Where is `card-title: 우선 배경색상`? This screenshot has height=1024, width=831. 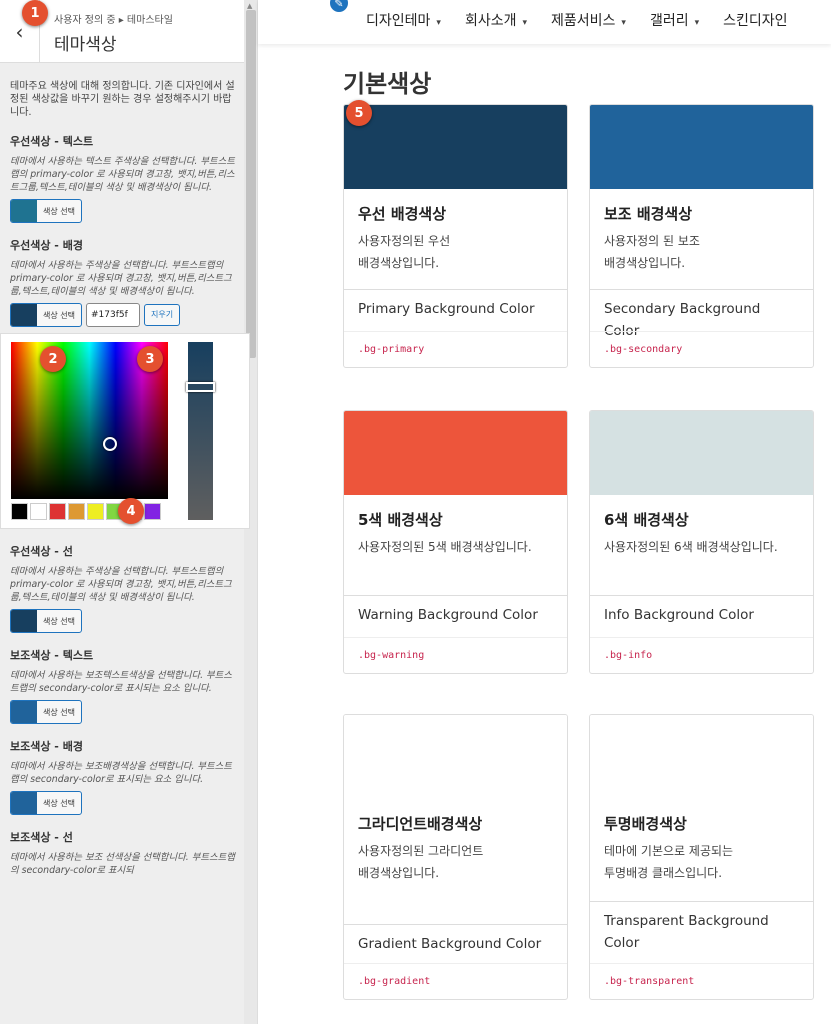 card-title: 우선 배경색상 is located at coordinates (402, 214).